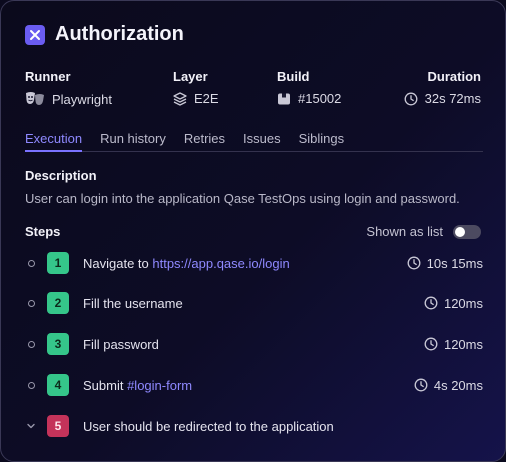 The image size is (506, 462). What do you see at coordinates (180, 98) in the screenshot?
I see `layers-icon` at bounding box center [180, 98].